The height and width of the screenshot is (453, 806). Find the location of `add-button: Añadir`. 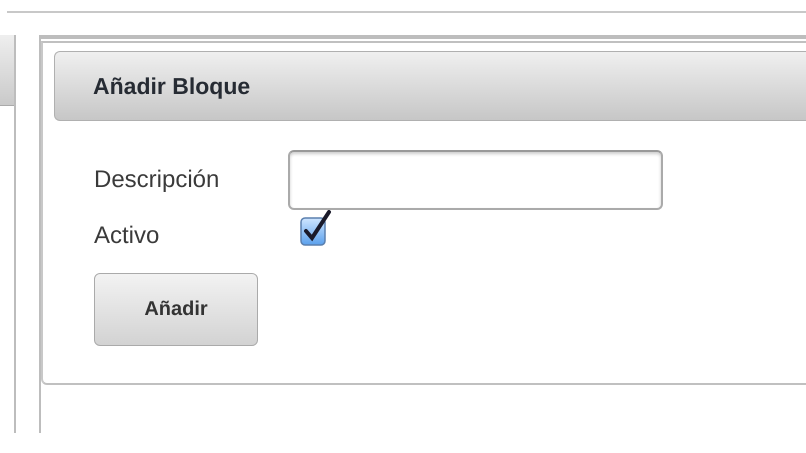

add-button: Añadir is located at coordinates (176, 309).